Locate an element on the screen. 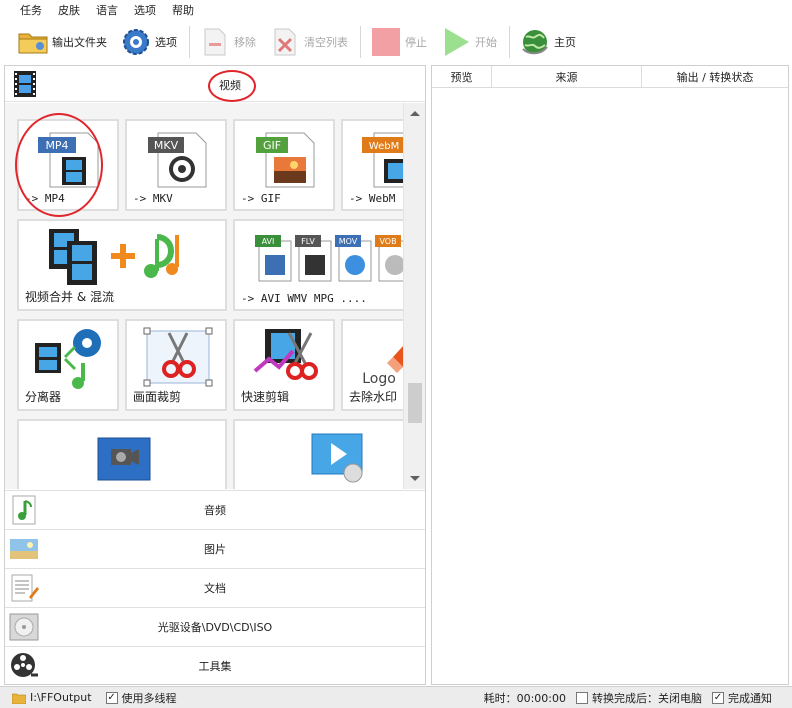 Image resolution: width=792 pixels, height=708 pixels. annotation-circle is located at coordinates (232, 86).